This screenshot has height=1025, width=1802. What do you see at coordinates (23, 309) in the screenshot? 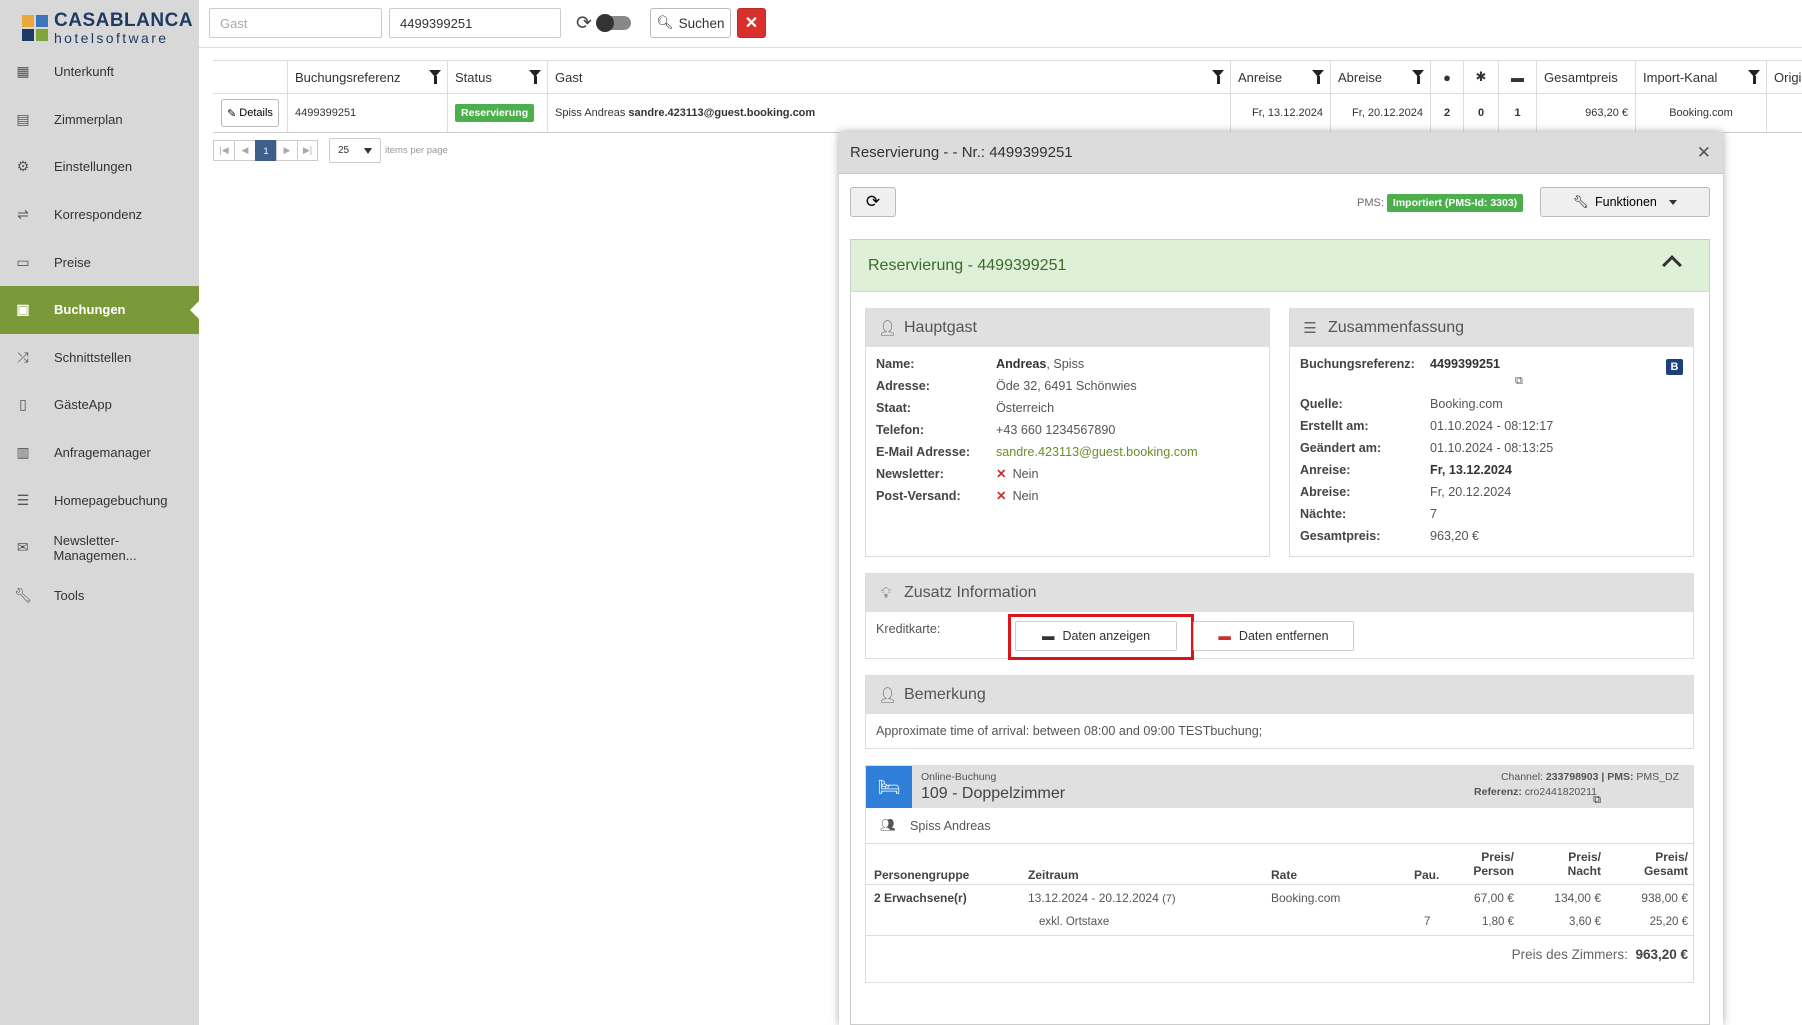
I see `briefcase-icon: ▣` at bounding box center [23, 309].